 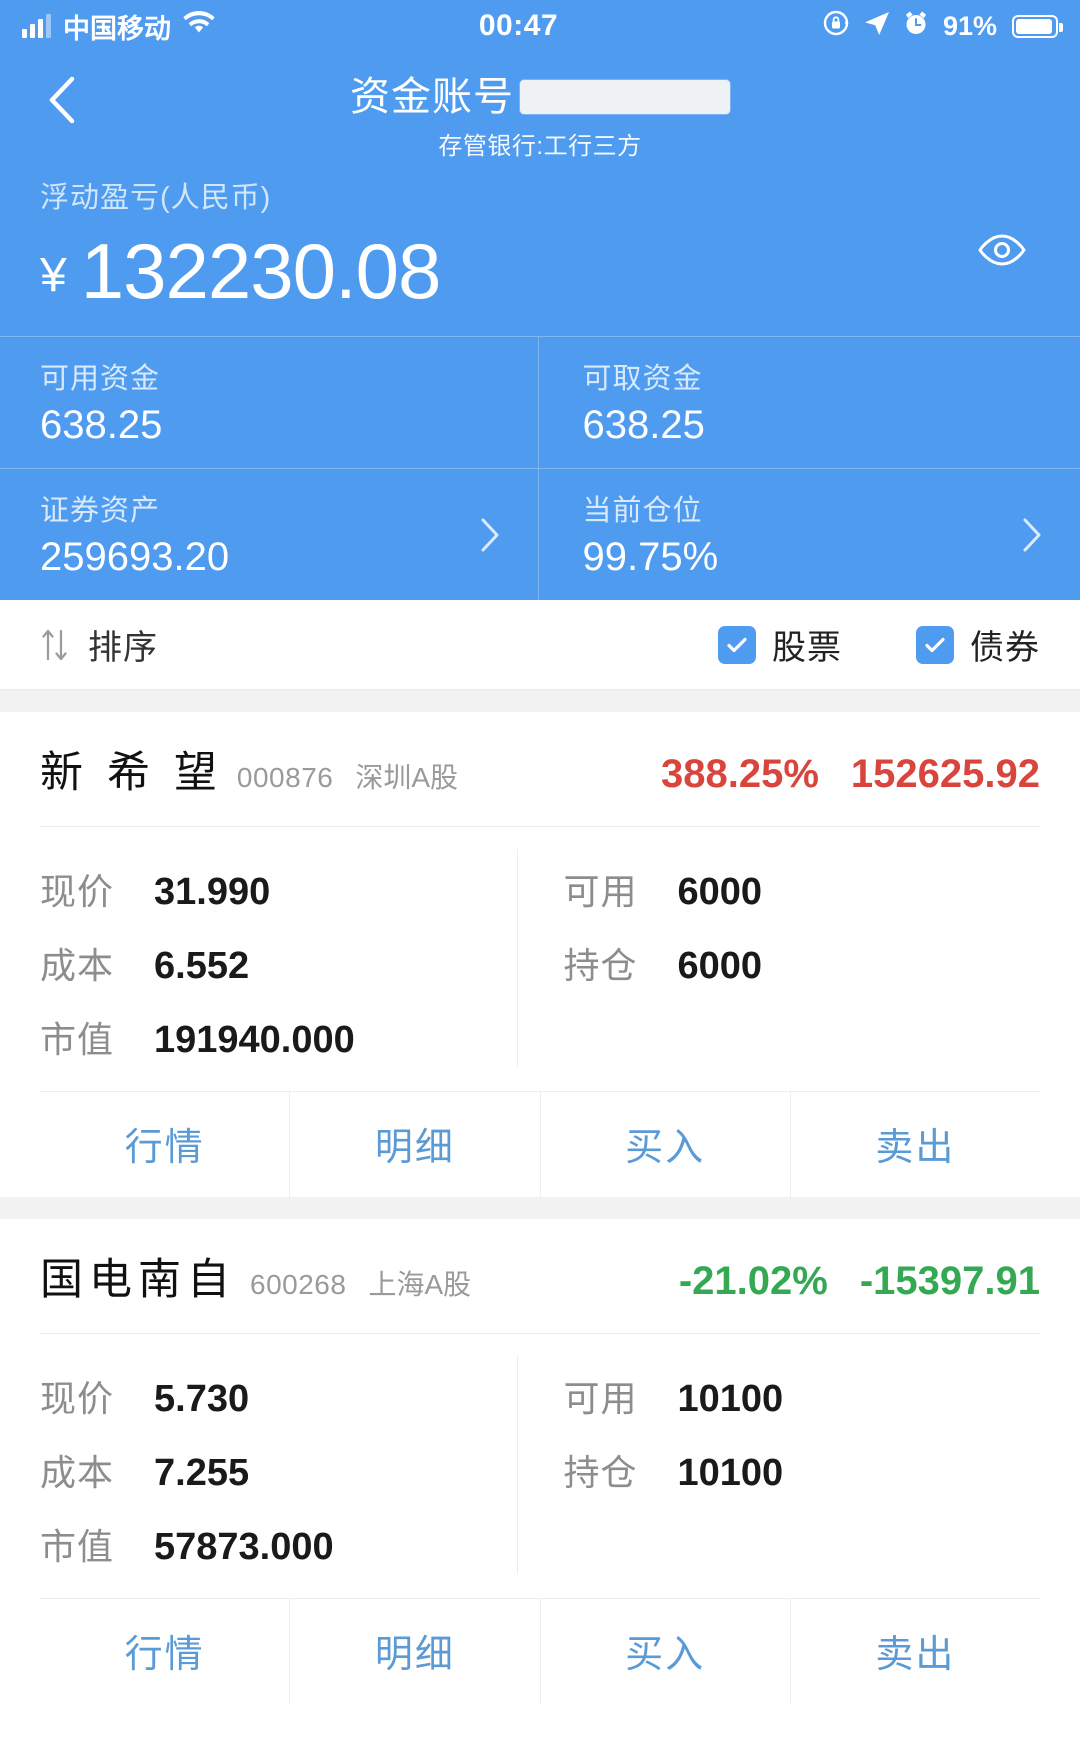 I want to click on status-bar: 中国移动 00:47 91%, so click(x=540, y=26).